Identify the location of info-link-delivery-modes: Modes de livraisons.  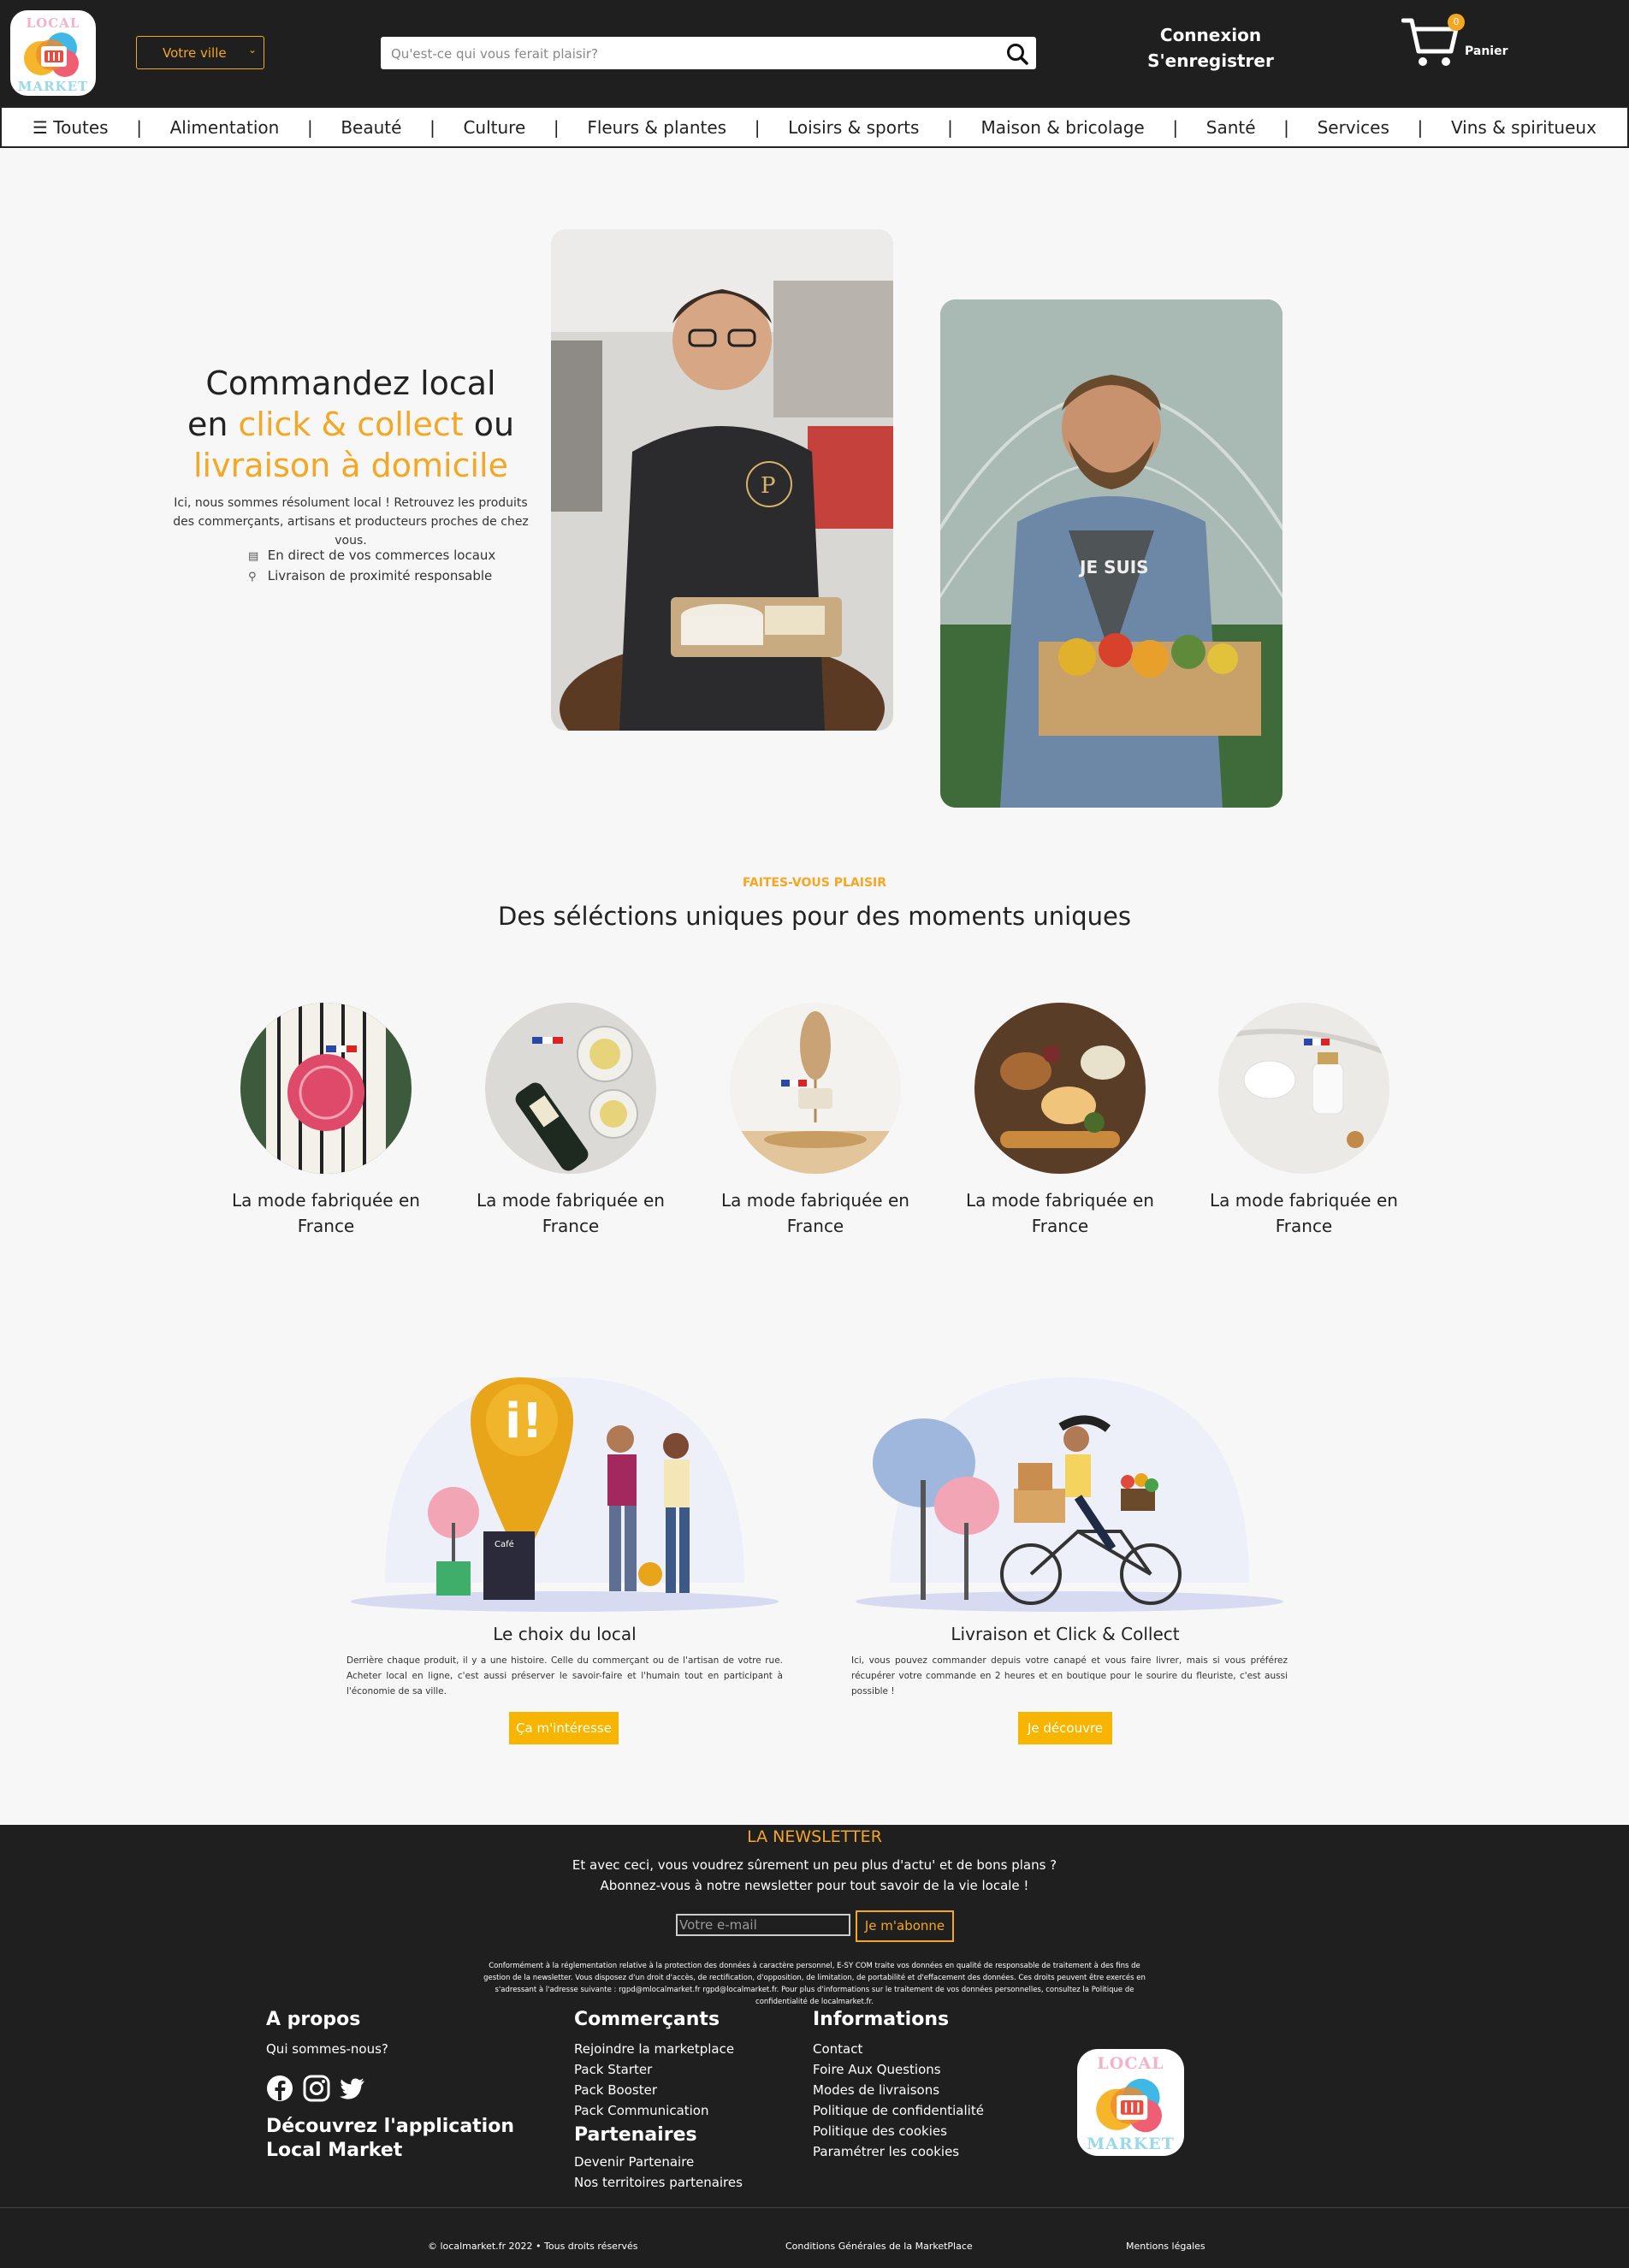
(876, 2090).